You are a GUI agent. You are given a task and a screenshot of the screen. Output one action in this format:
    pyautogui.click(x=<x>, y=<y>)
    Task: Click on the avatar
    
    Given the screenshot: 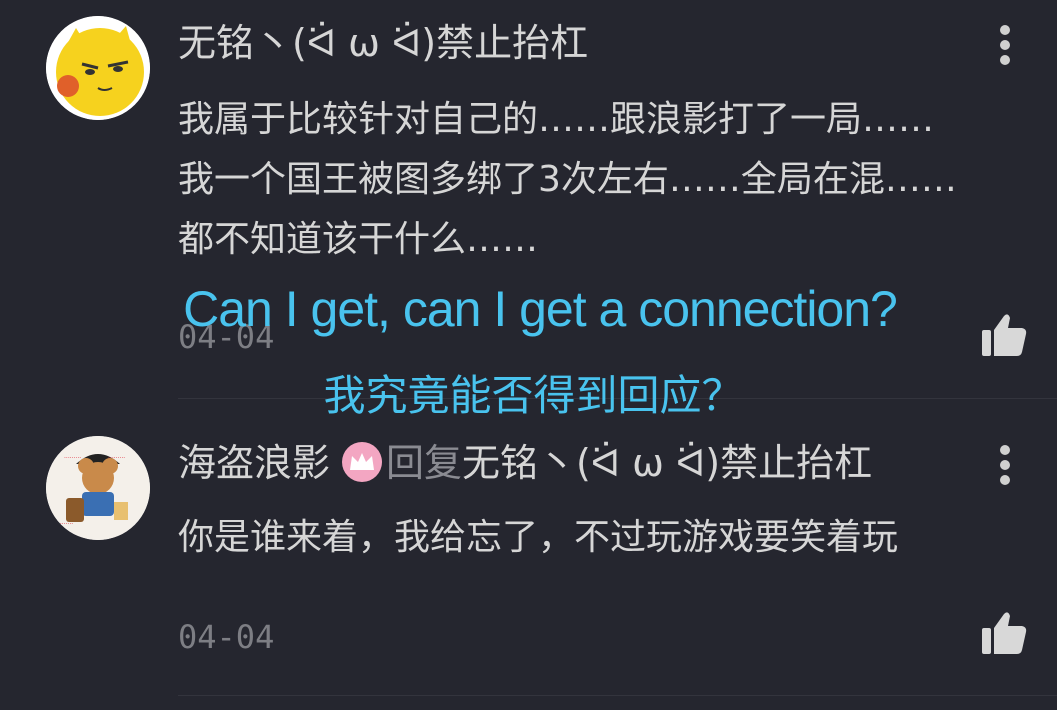 What is the action you would take?
    pyautogui.click(x=98, y=68)
    